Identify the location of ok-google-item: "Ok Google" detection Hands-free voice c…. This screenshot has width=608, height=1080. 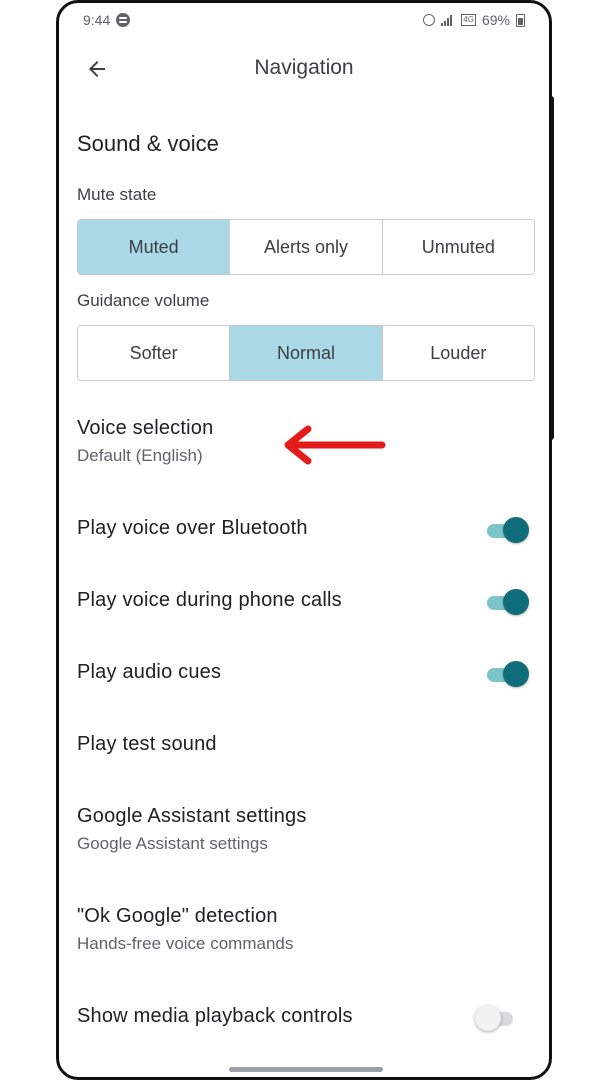
(304, 929).